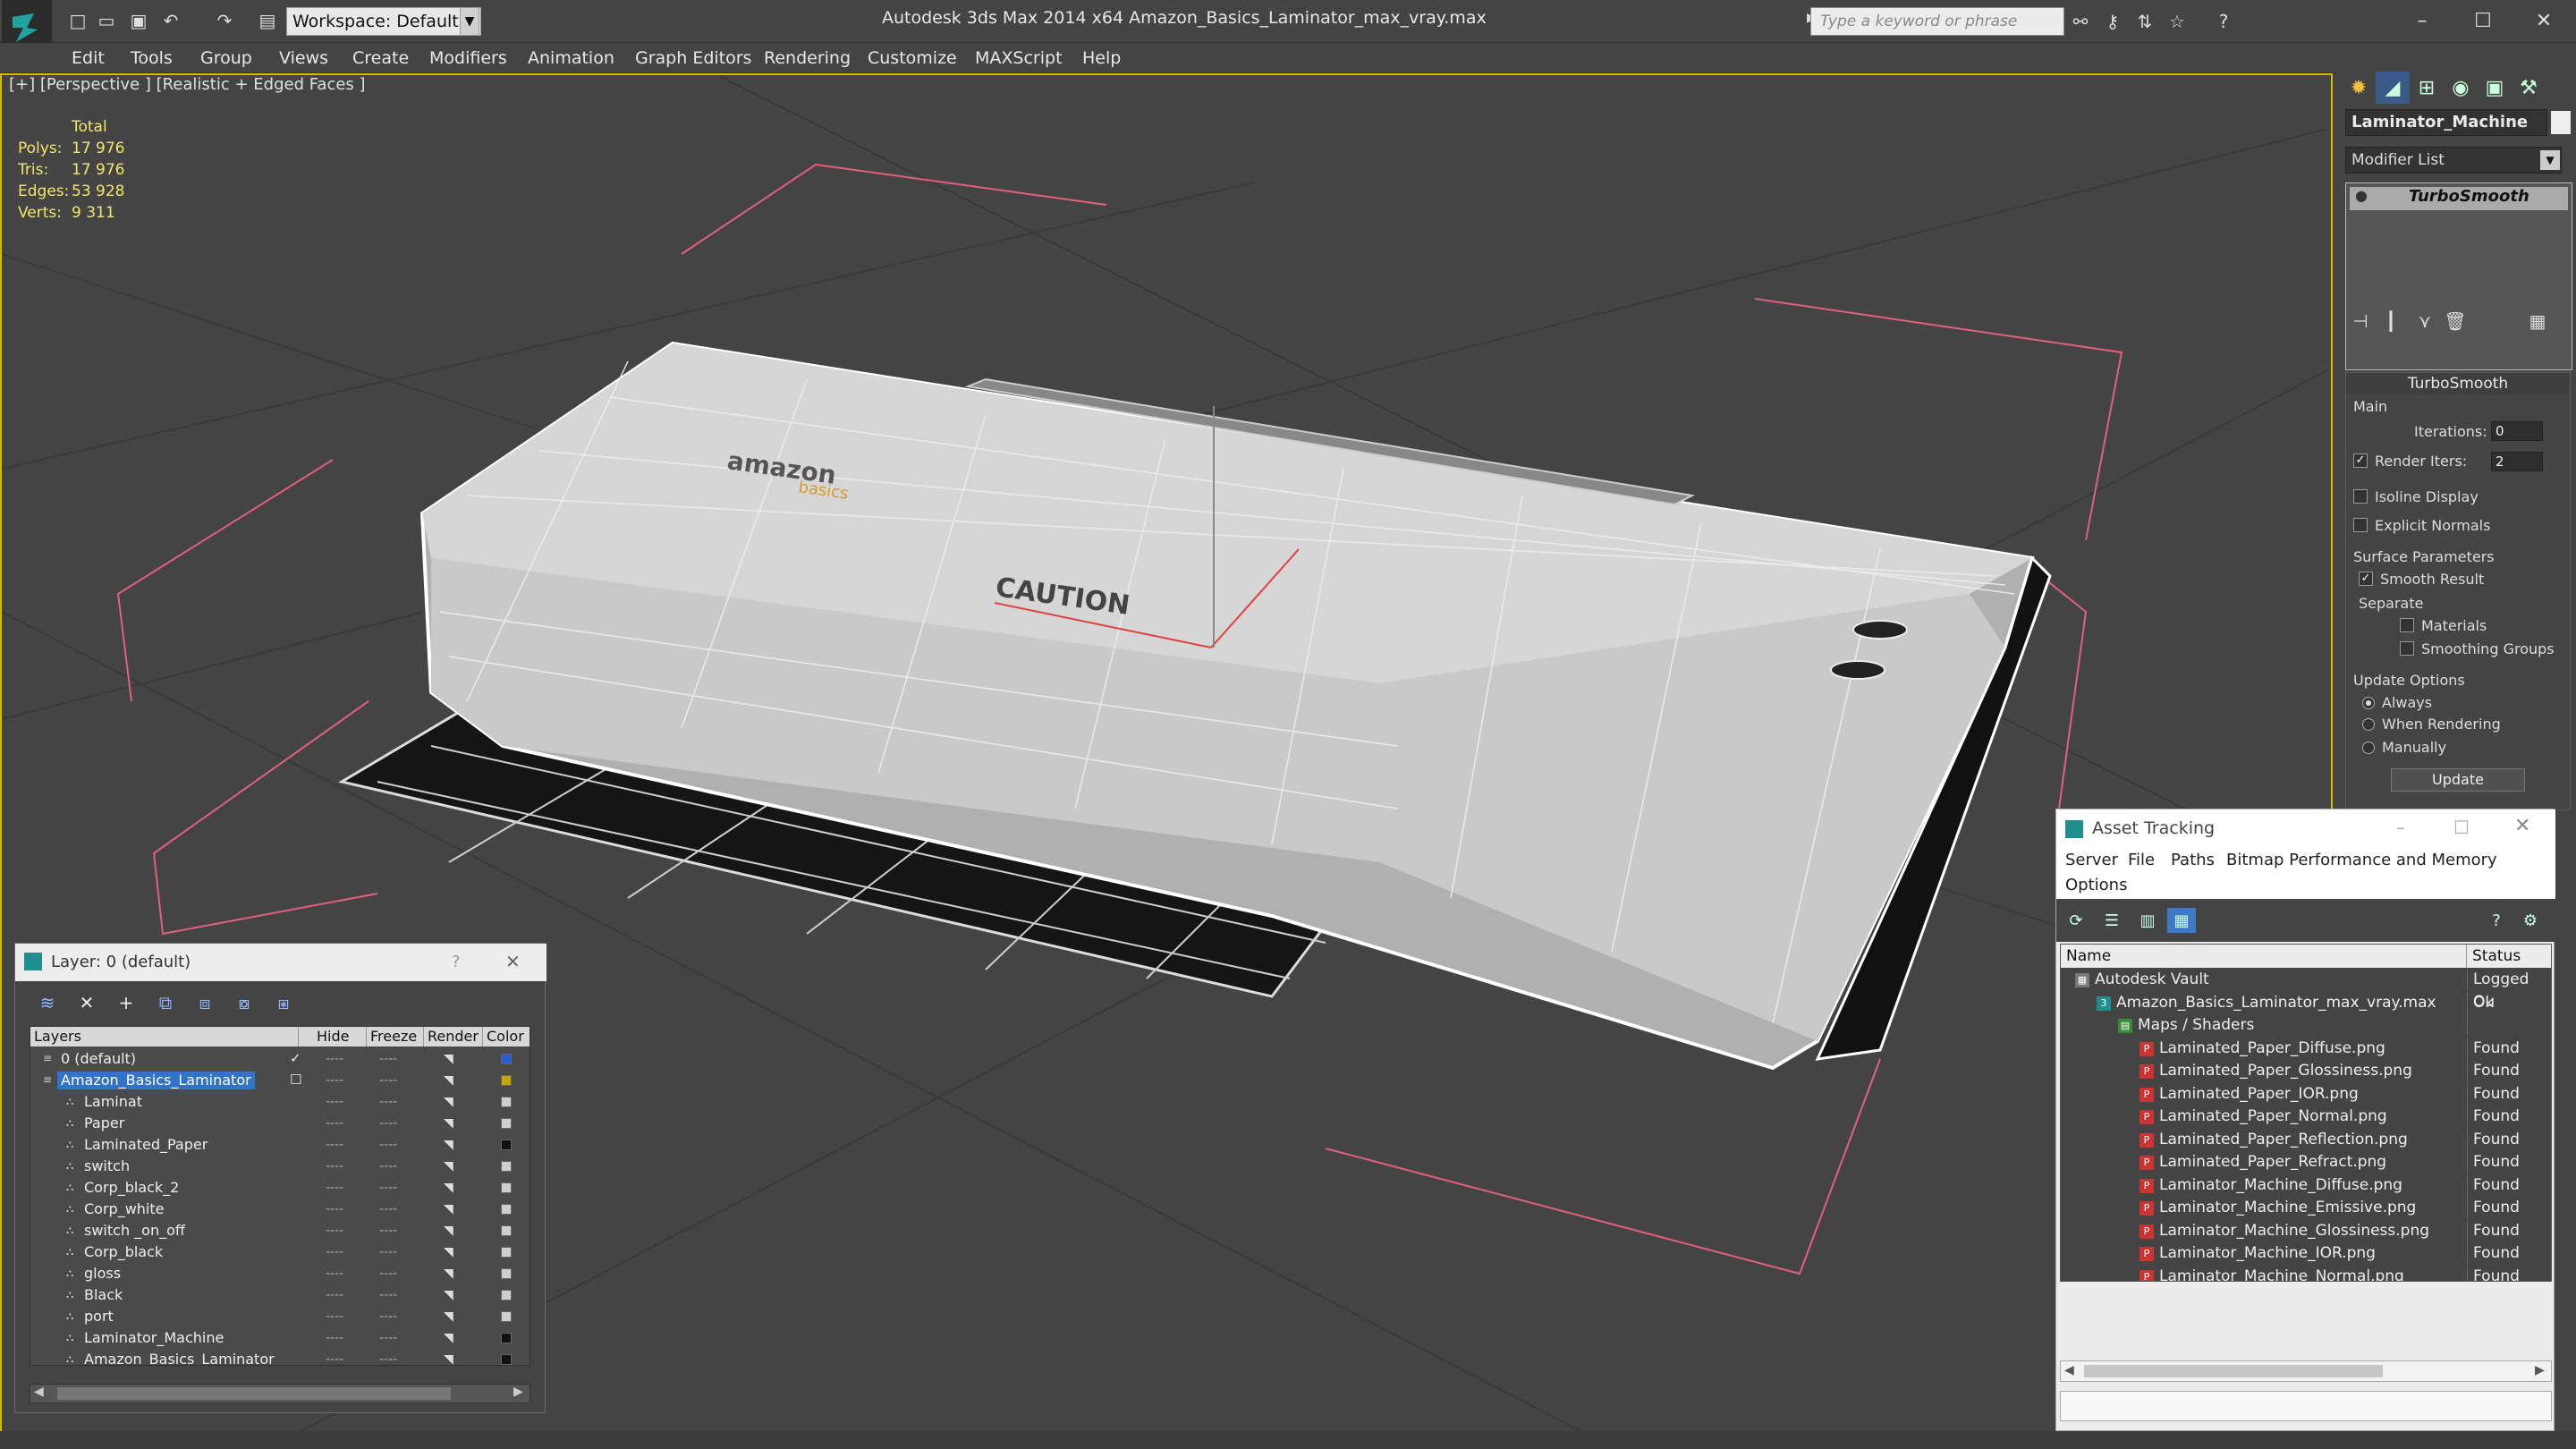 This screenshot has width=2576, height=1449. Describe the element at coordinates (2540, 1370) in the screenshot. I see `scroll-right-icon: ▶` at that location.